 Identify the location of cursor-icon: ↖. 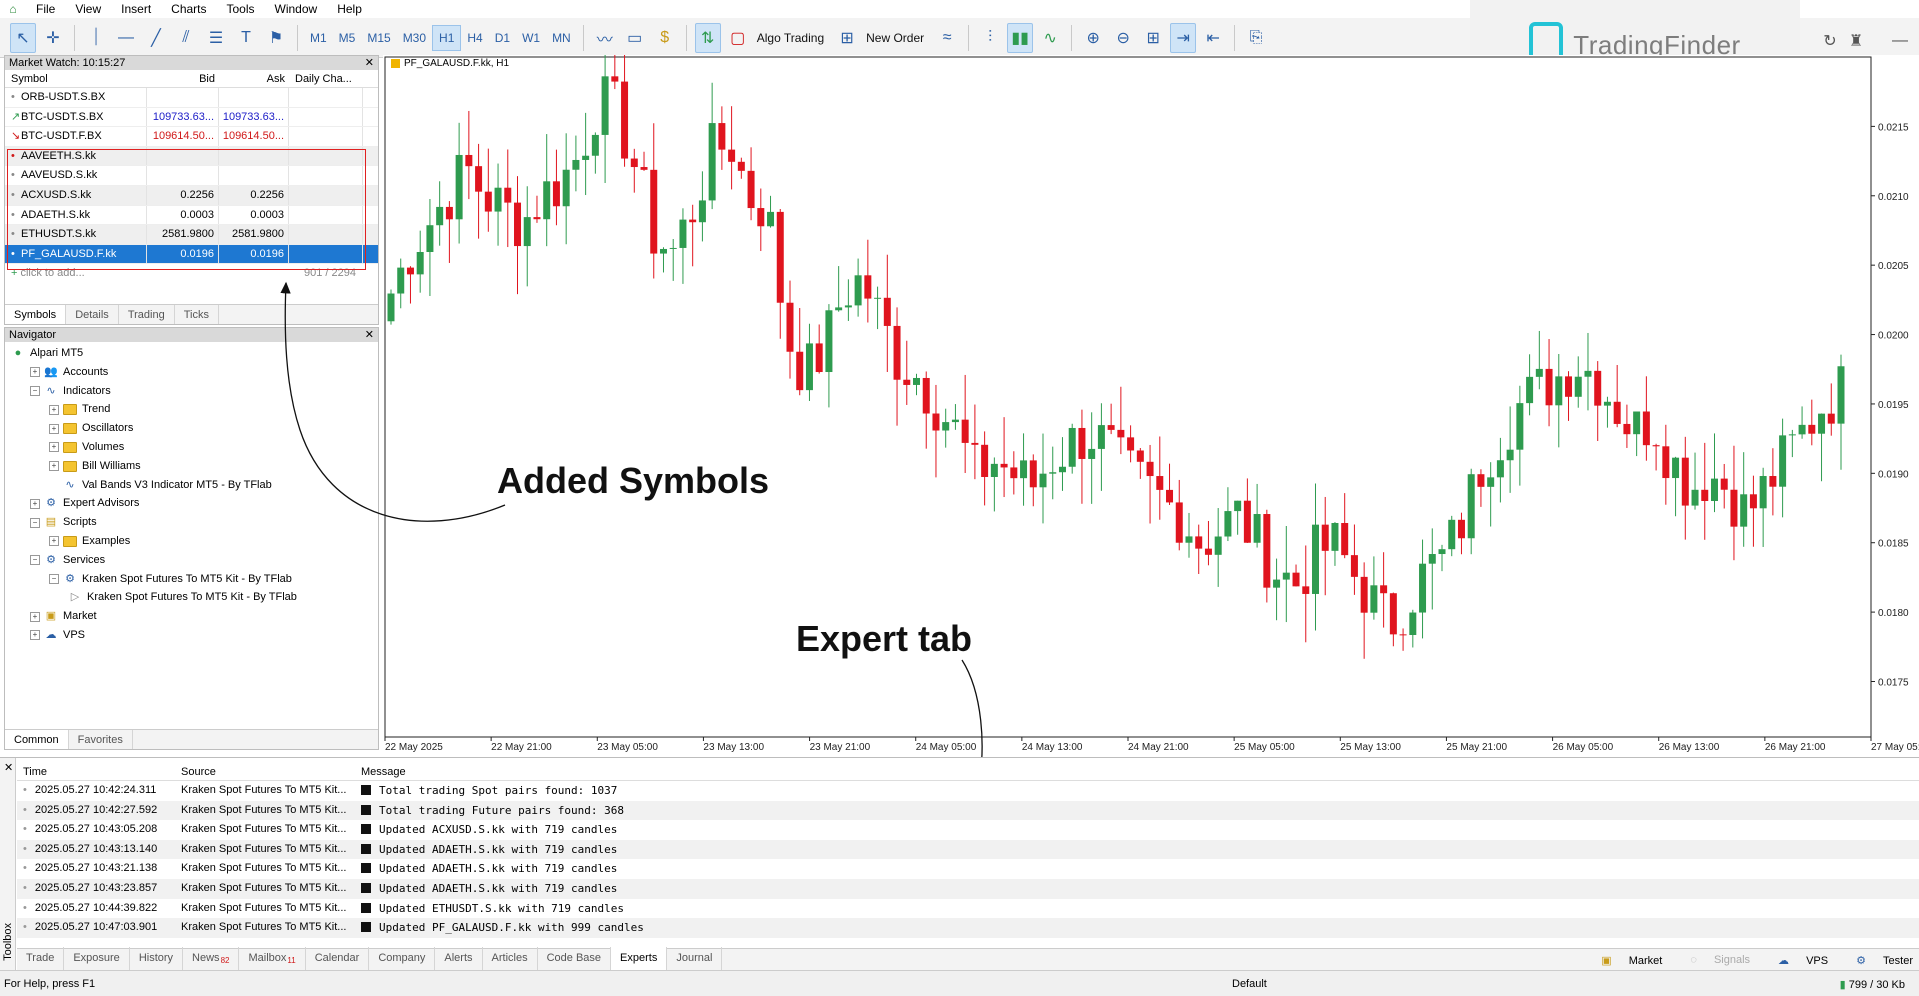
(23, 37).